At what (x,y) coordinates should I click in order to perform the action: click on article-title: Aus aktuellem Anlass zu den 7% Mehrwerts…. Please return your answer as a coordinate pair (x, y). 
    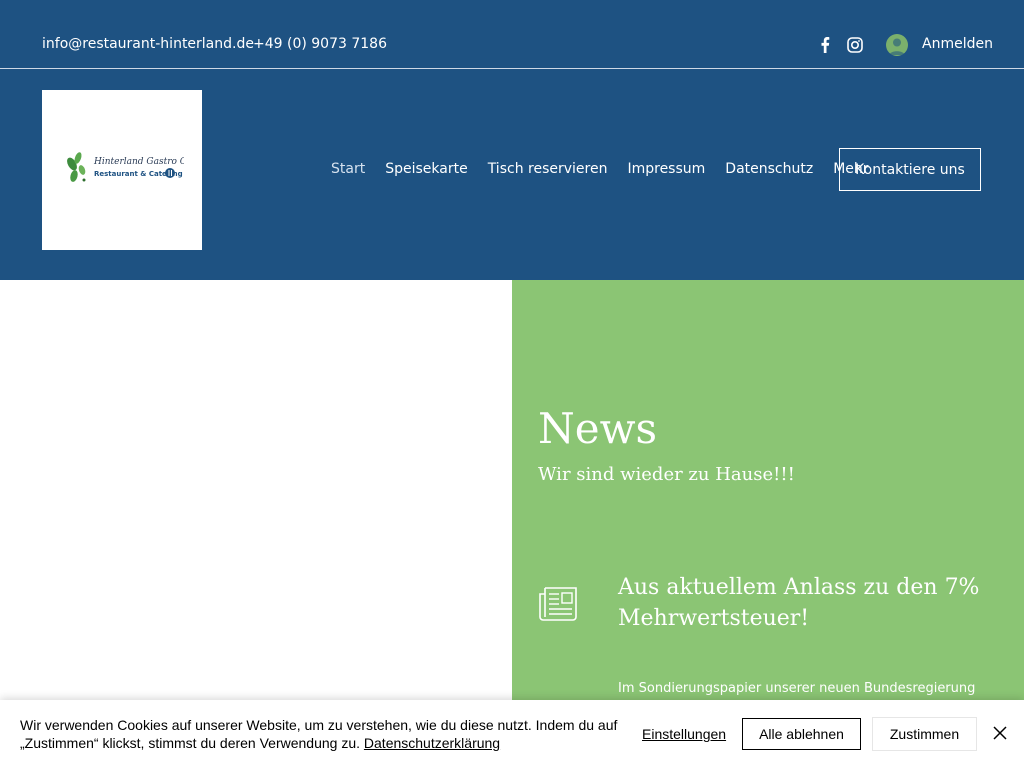
    Looking at the image, I should click on (808, 603).